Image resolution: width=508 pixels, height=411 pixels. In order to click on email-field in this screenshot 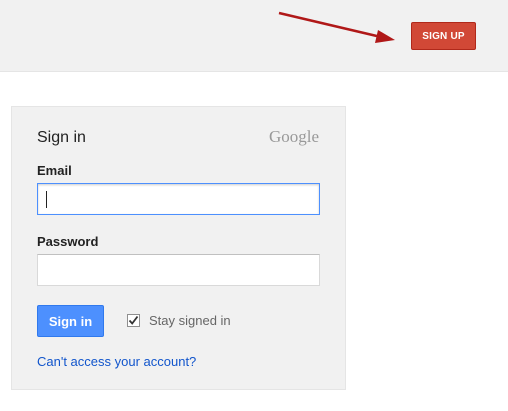, I will do `click(178, 199)`.